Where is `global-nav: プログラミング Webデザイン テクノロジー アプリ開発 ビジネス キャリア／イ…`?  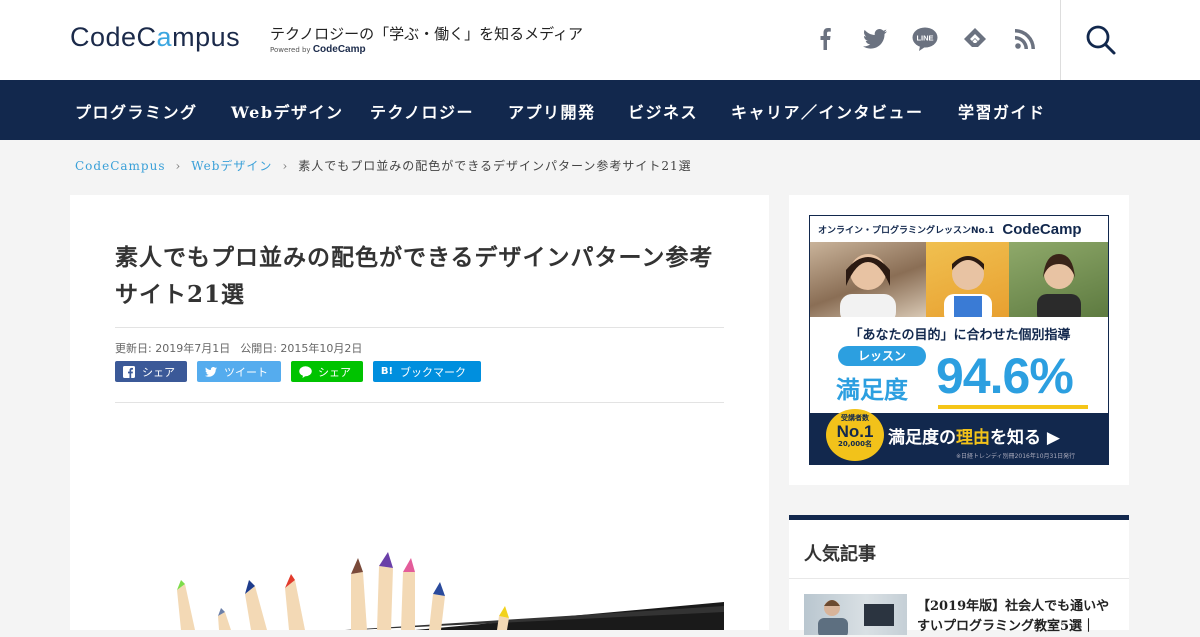
global-nav: プログラミング Webデザイン テクノロジー アプリ開発 ビジネス キャリア／イ… is located at coordinates (600, 110).